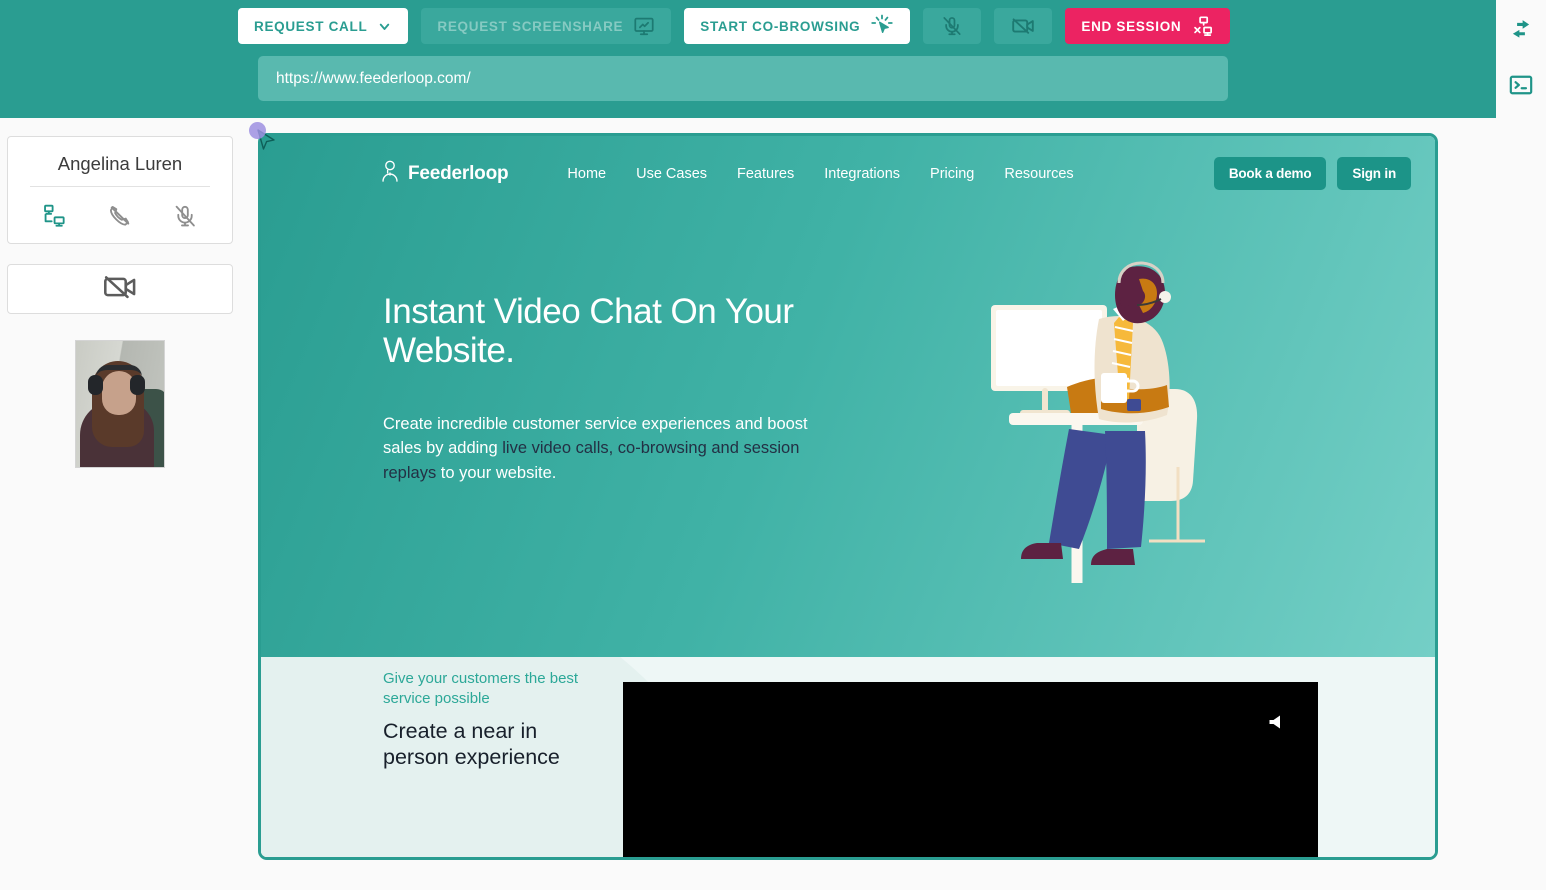 Image resolution: width=1546 pixels, height=890 pixels. What do you see at coordinates (1131, 26) in the screenshot?
I see `end-session-label: END SESSION` at bounding box center [1131, 26].